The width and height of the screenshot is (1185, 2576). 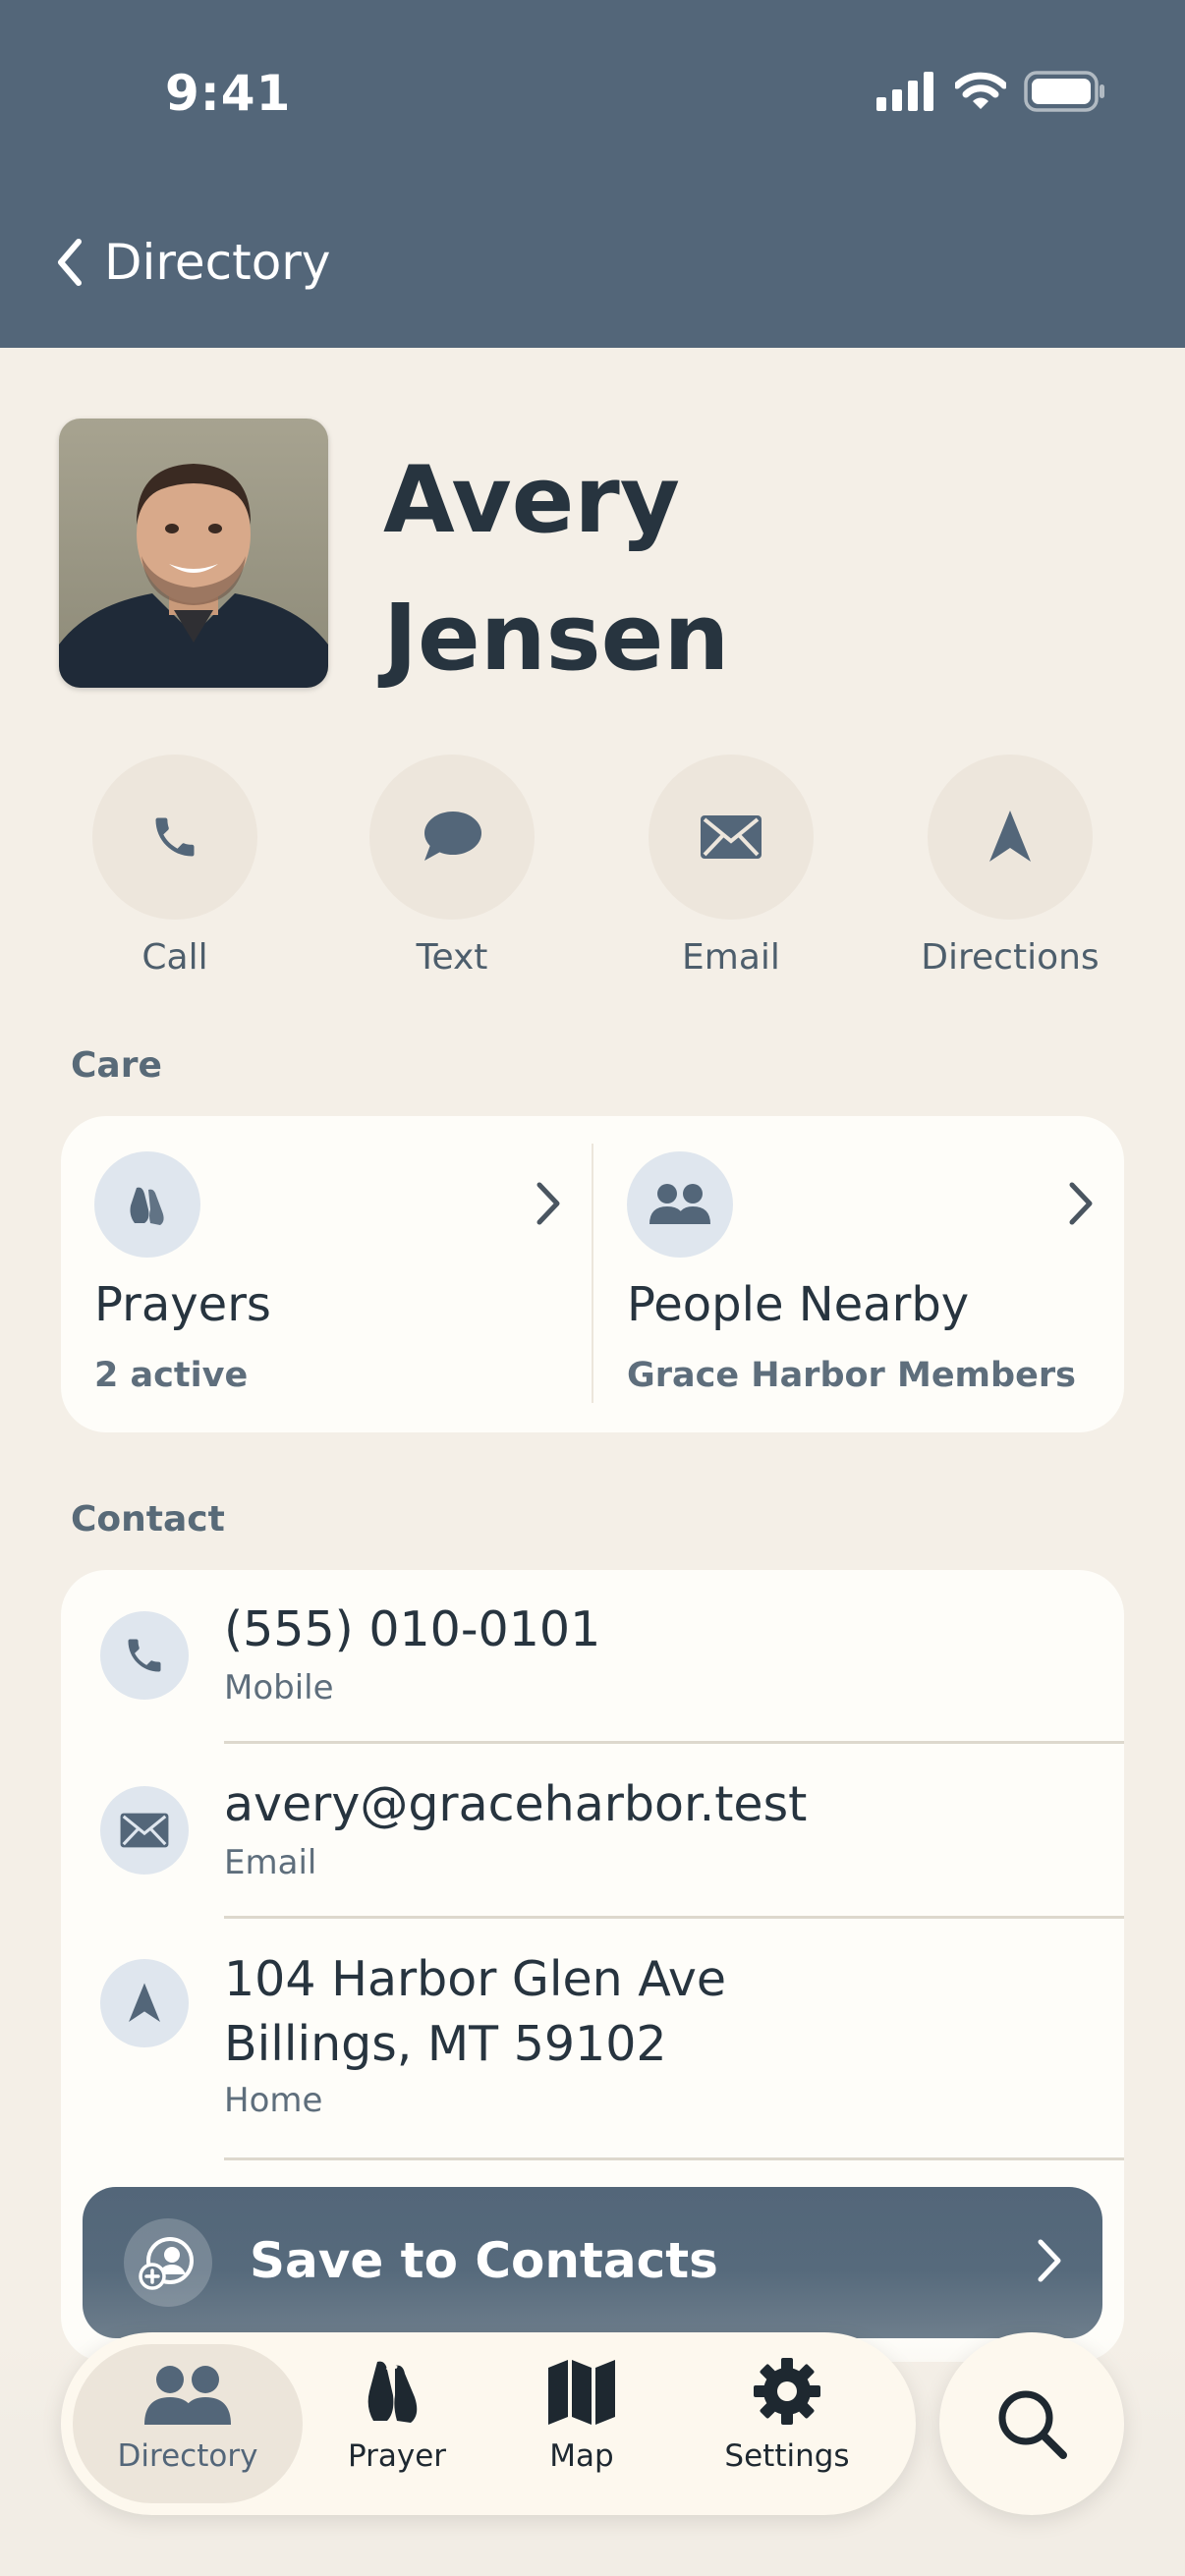 I want to click on directions-label: Directions, so click(x=1010, y=957).